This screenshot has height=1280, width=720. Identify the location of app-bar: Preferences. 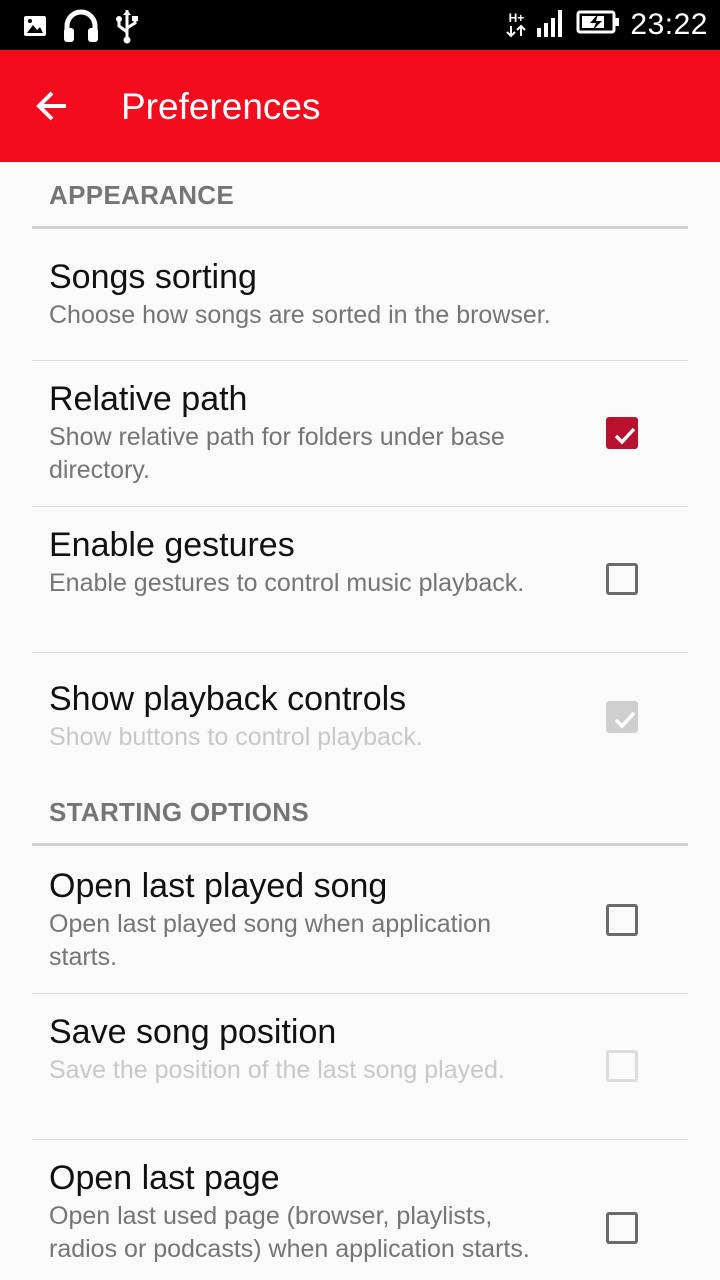
(360, 106).